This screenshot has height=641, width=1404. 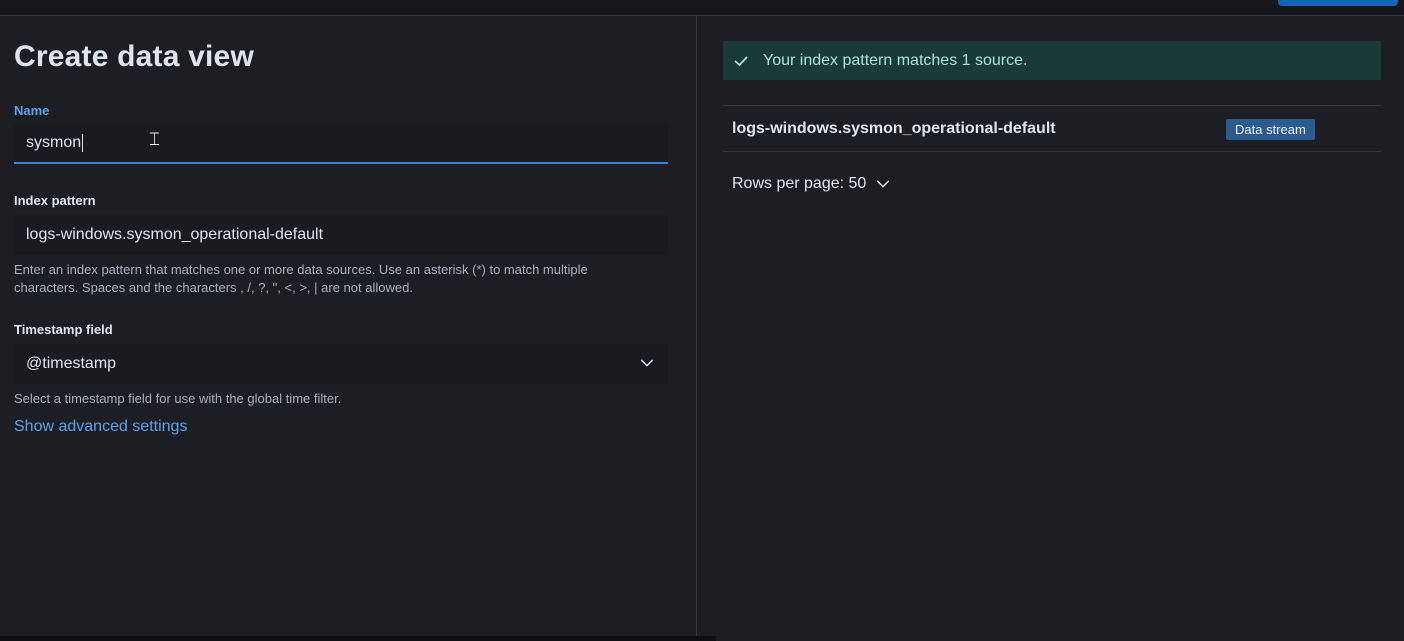 I want to click on index-pattern-label: Index pattern, so click(x=55, y=200).